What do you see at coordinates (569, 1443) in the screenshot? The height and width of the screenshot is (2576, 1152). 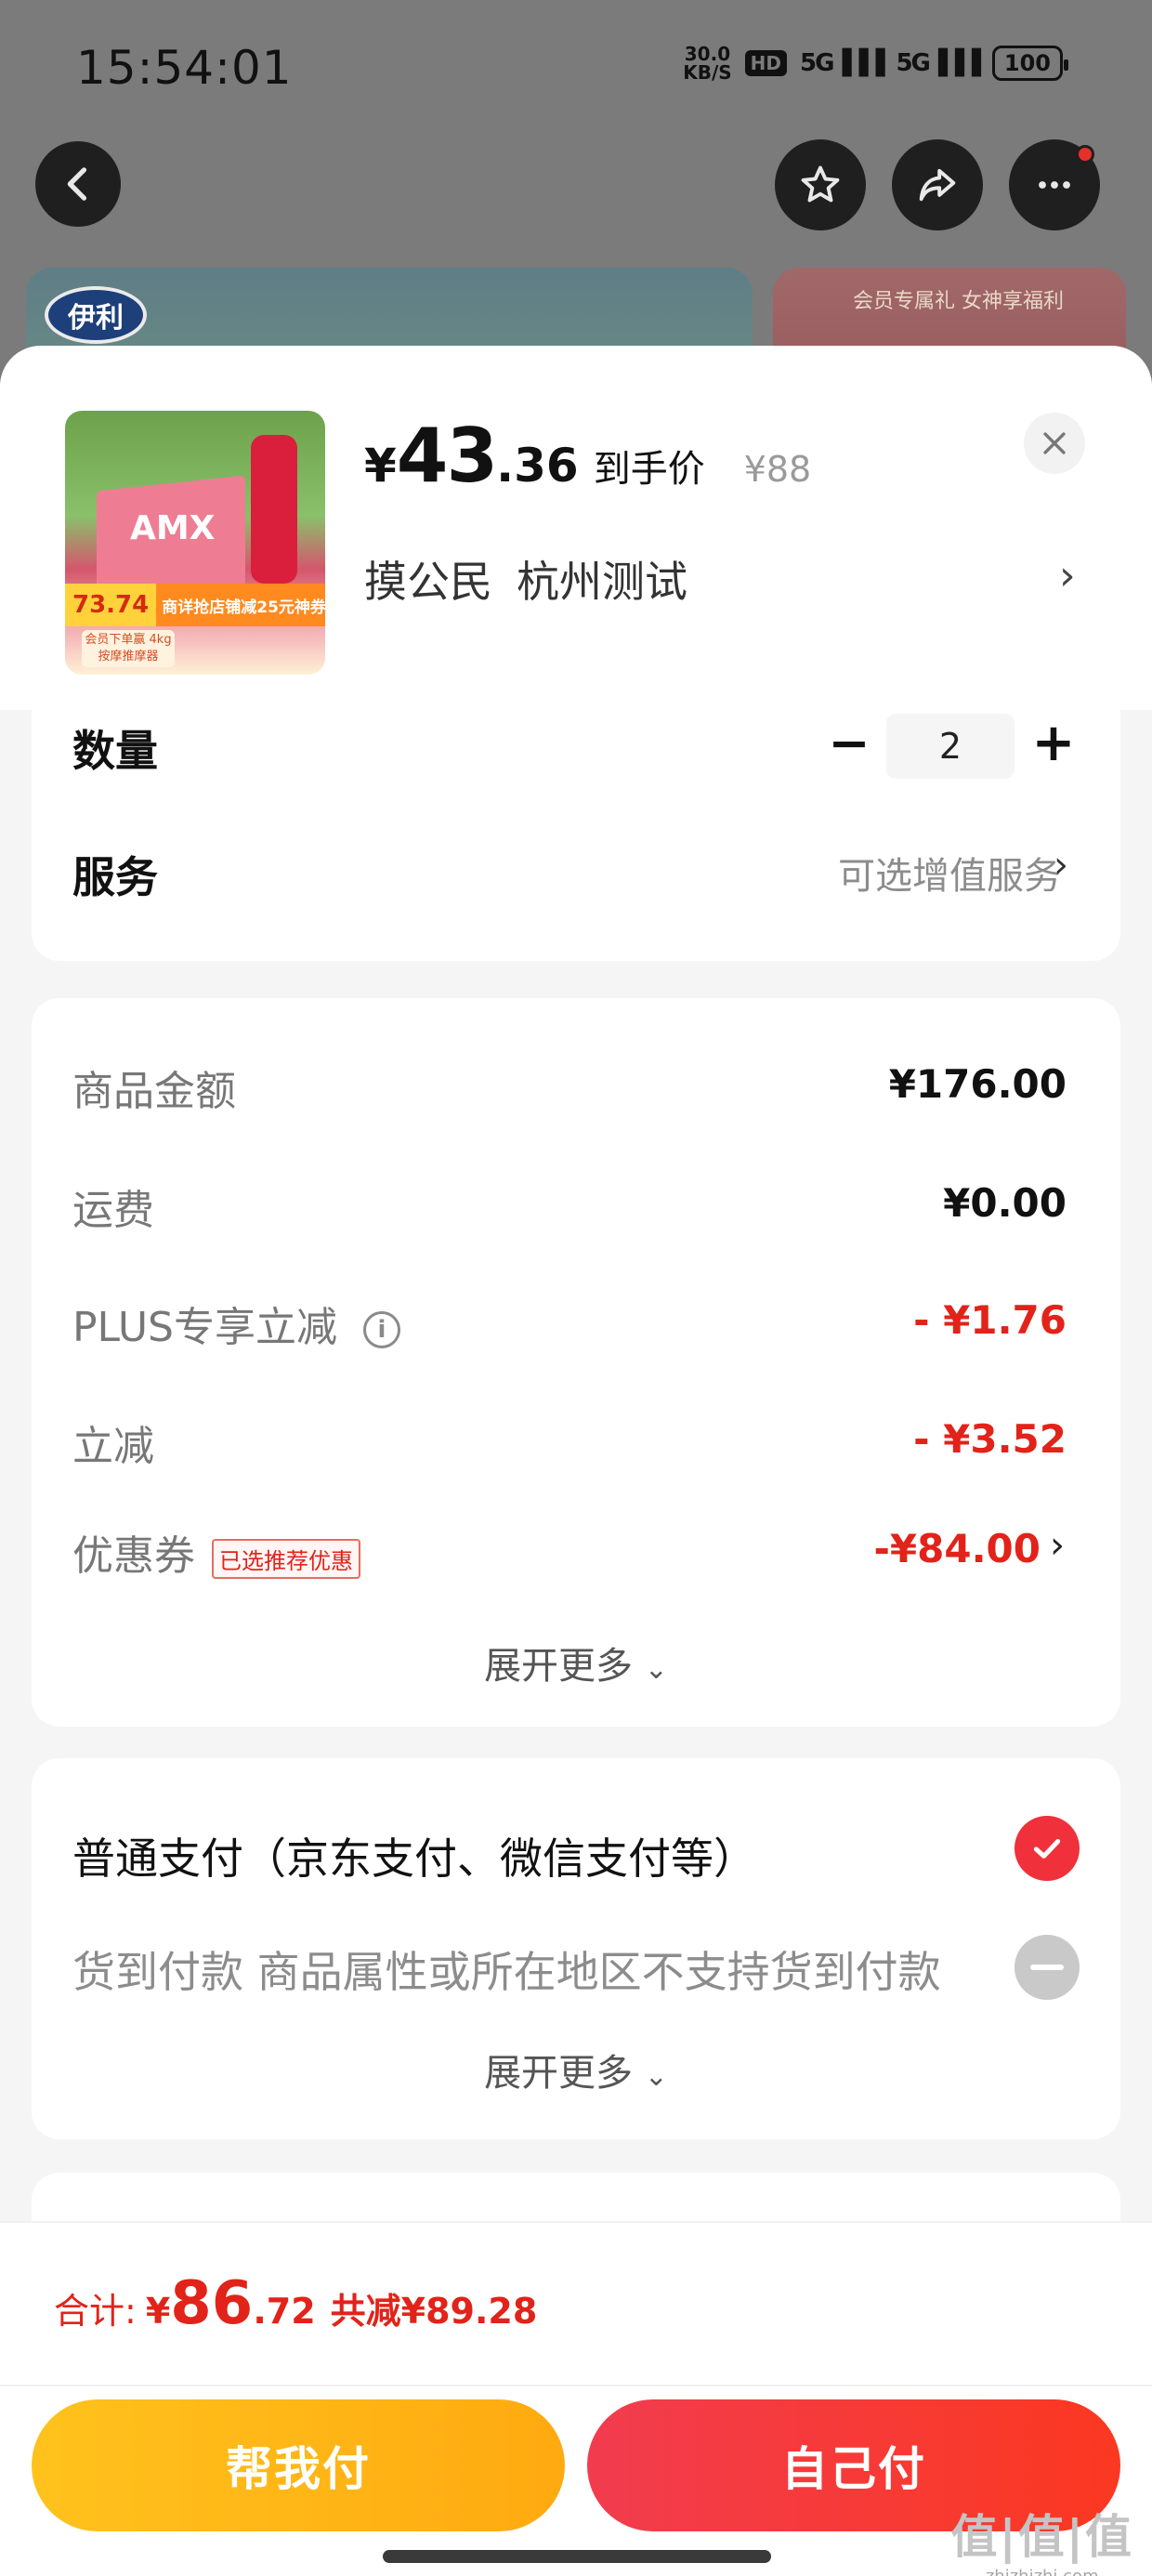 I see `instant-discount-row: 立减 - ¥3.52` at bounding box center [569, 1443].